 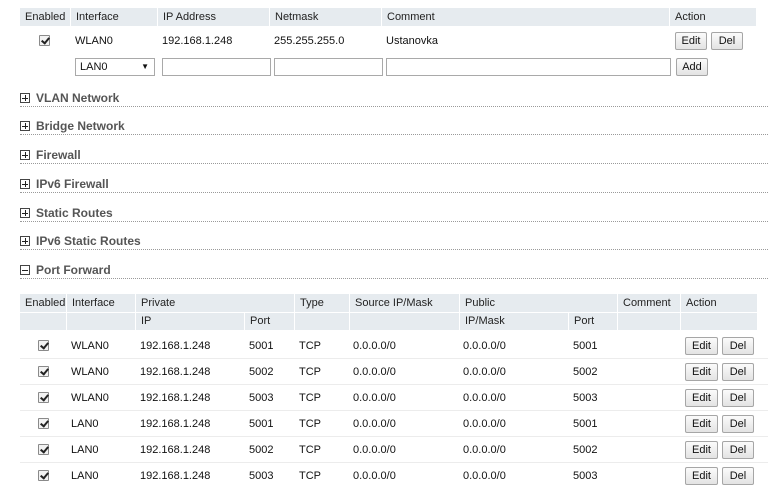 What do you see at coordinates (394, 127) in the screenshot?
I see `section-bridge-network: Bridge Network` at bounding box center [394, 127].